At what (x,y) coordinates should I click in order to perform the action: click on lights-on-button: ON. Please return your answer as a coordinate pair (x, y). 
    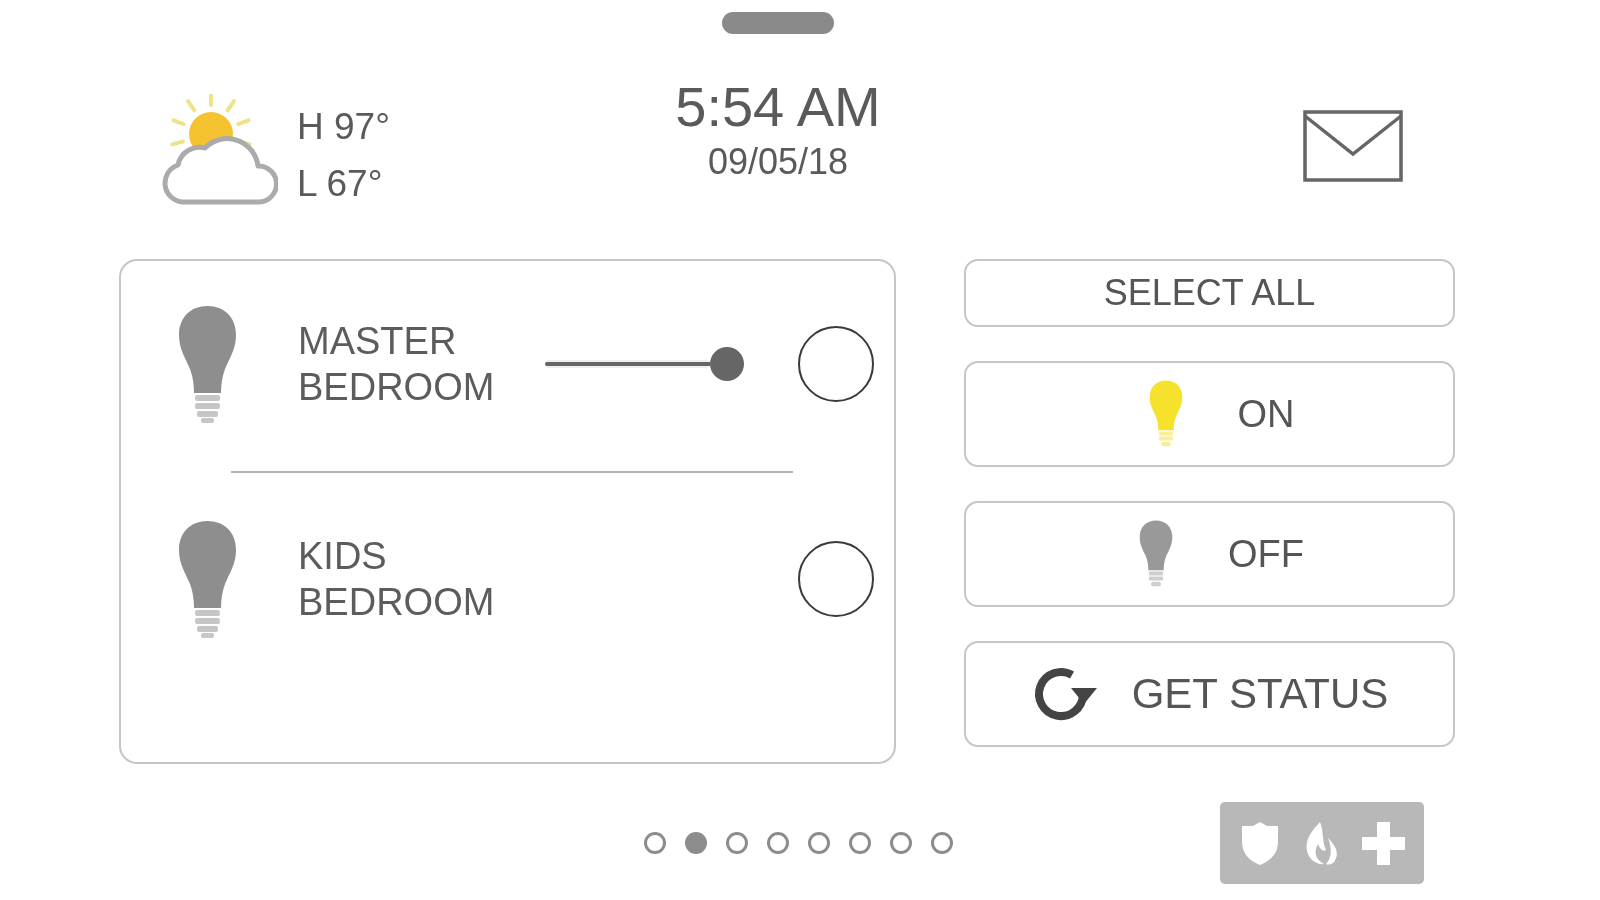
    Looking at the image, I should click on (1209, 414).